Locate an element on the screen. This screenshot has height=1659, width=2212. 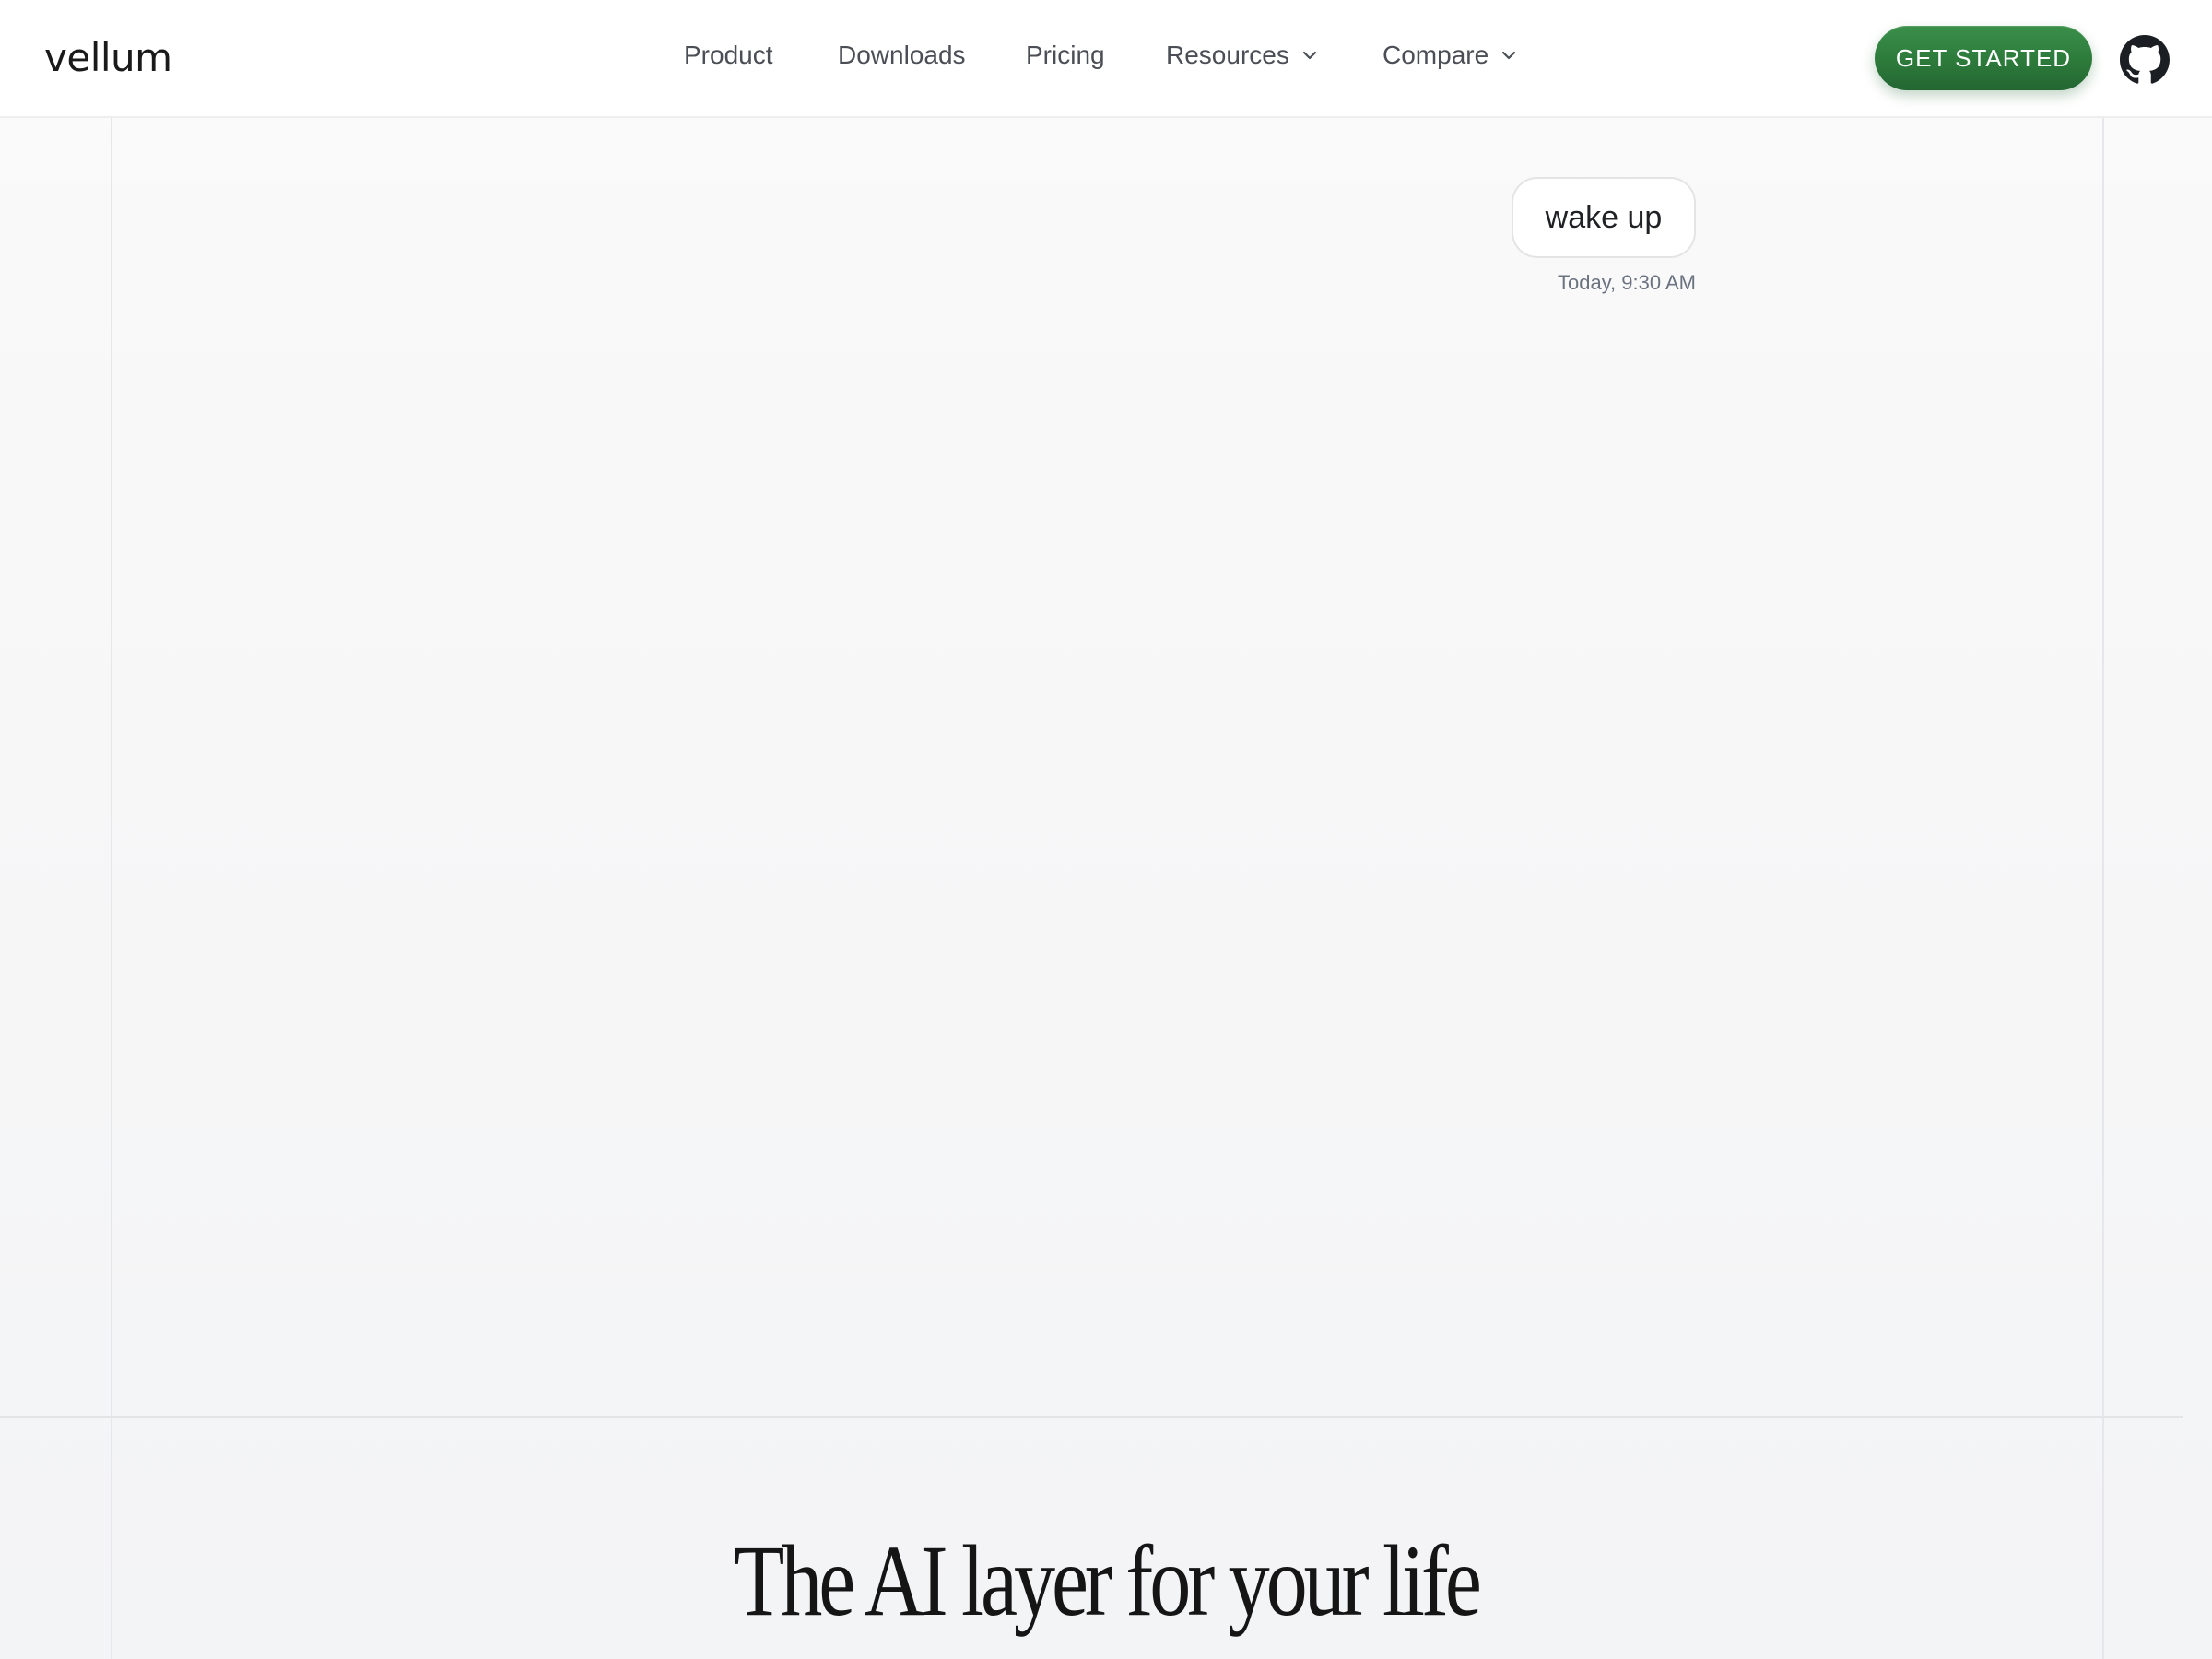
nav-item-label: Compare is located at coordinates (1435, 55).